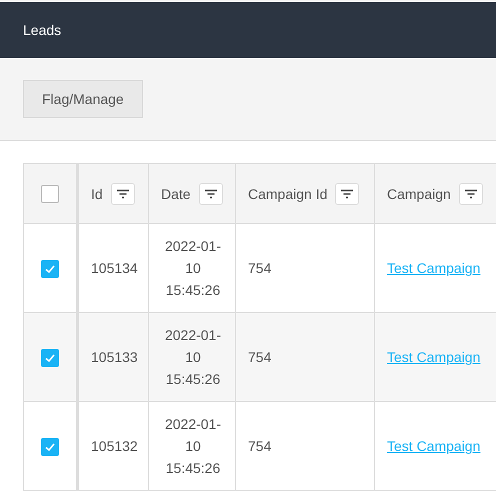 Image resolution: width=496 pixels, height=491 pixels. What do you see at coordinates (114, 357) in the screenshot?
I see `id-text: 105133` at bounding box center [114, 357].